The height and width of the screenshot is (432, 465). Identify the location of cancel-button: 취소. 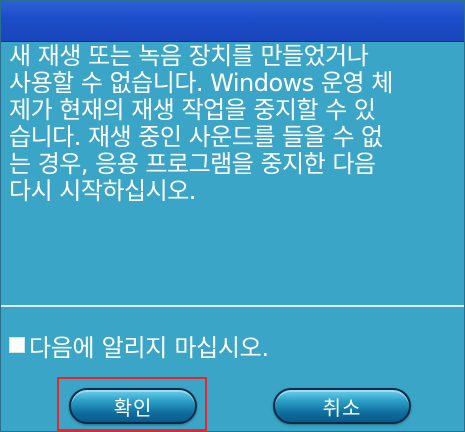
(342, 406).